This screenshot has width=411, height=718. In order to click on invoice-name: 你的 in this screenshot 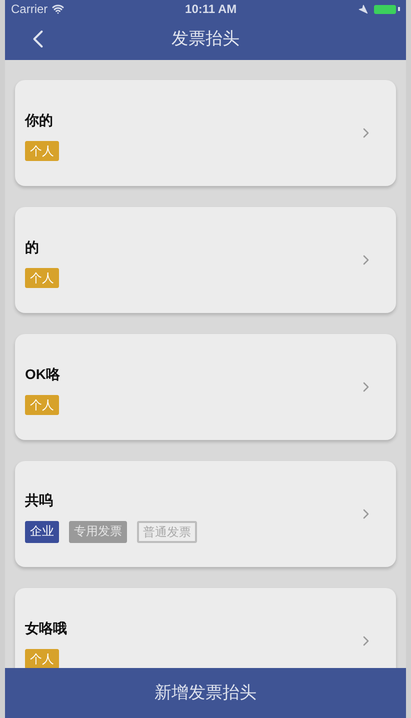, I will do `click(39, 120)`.